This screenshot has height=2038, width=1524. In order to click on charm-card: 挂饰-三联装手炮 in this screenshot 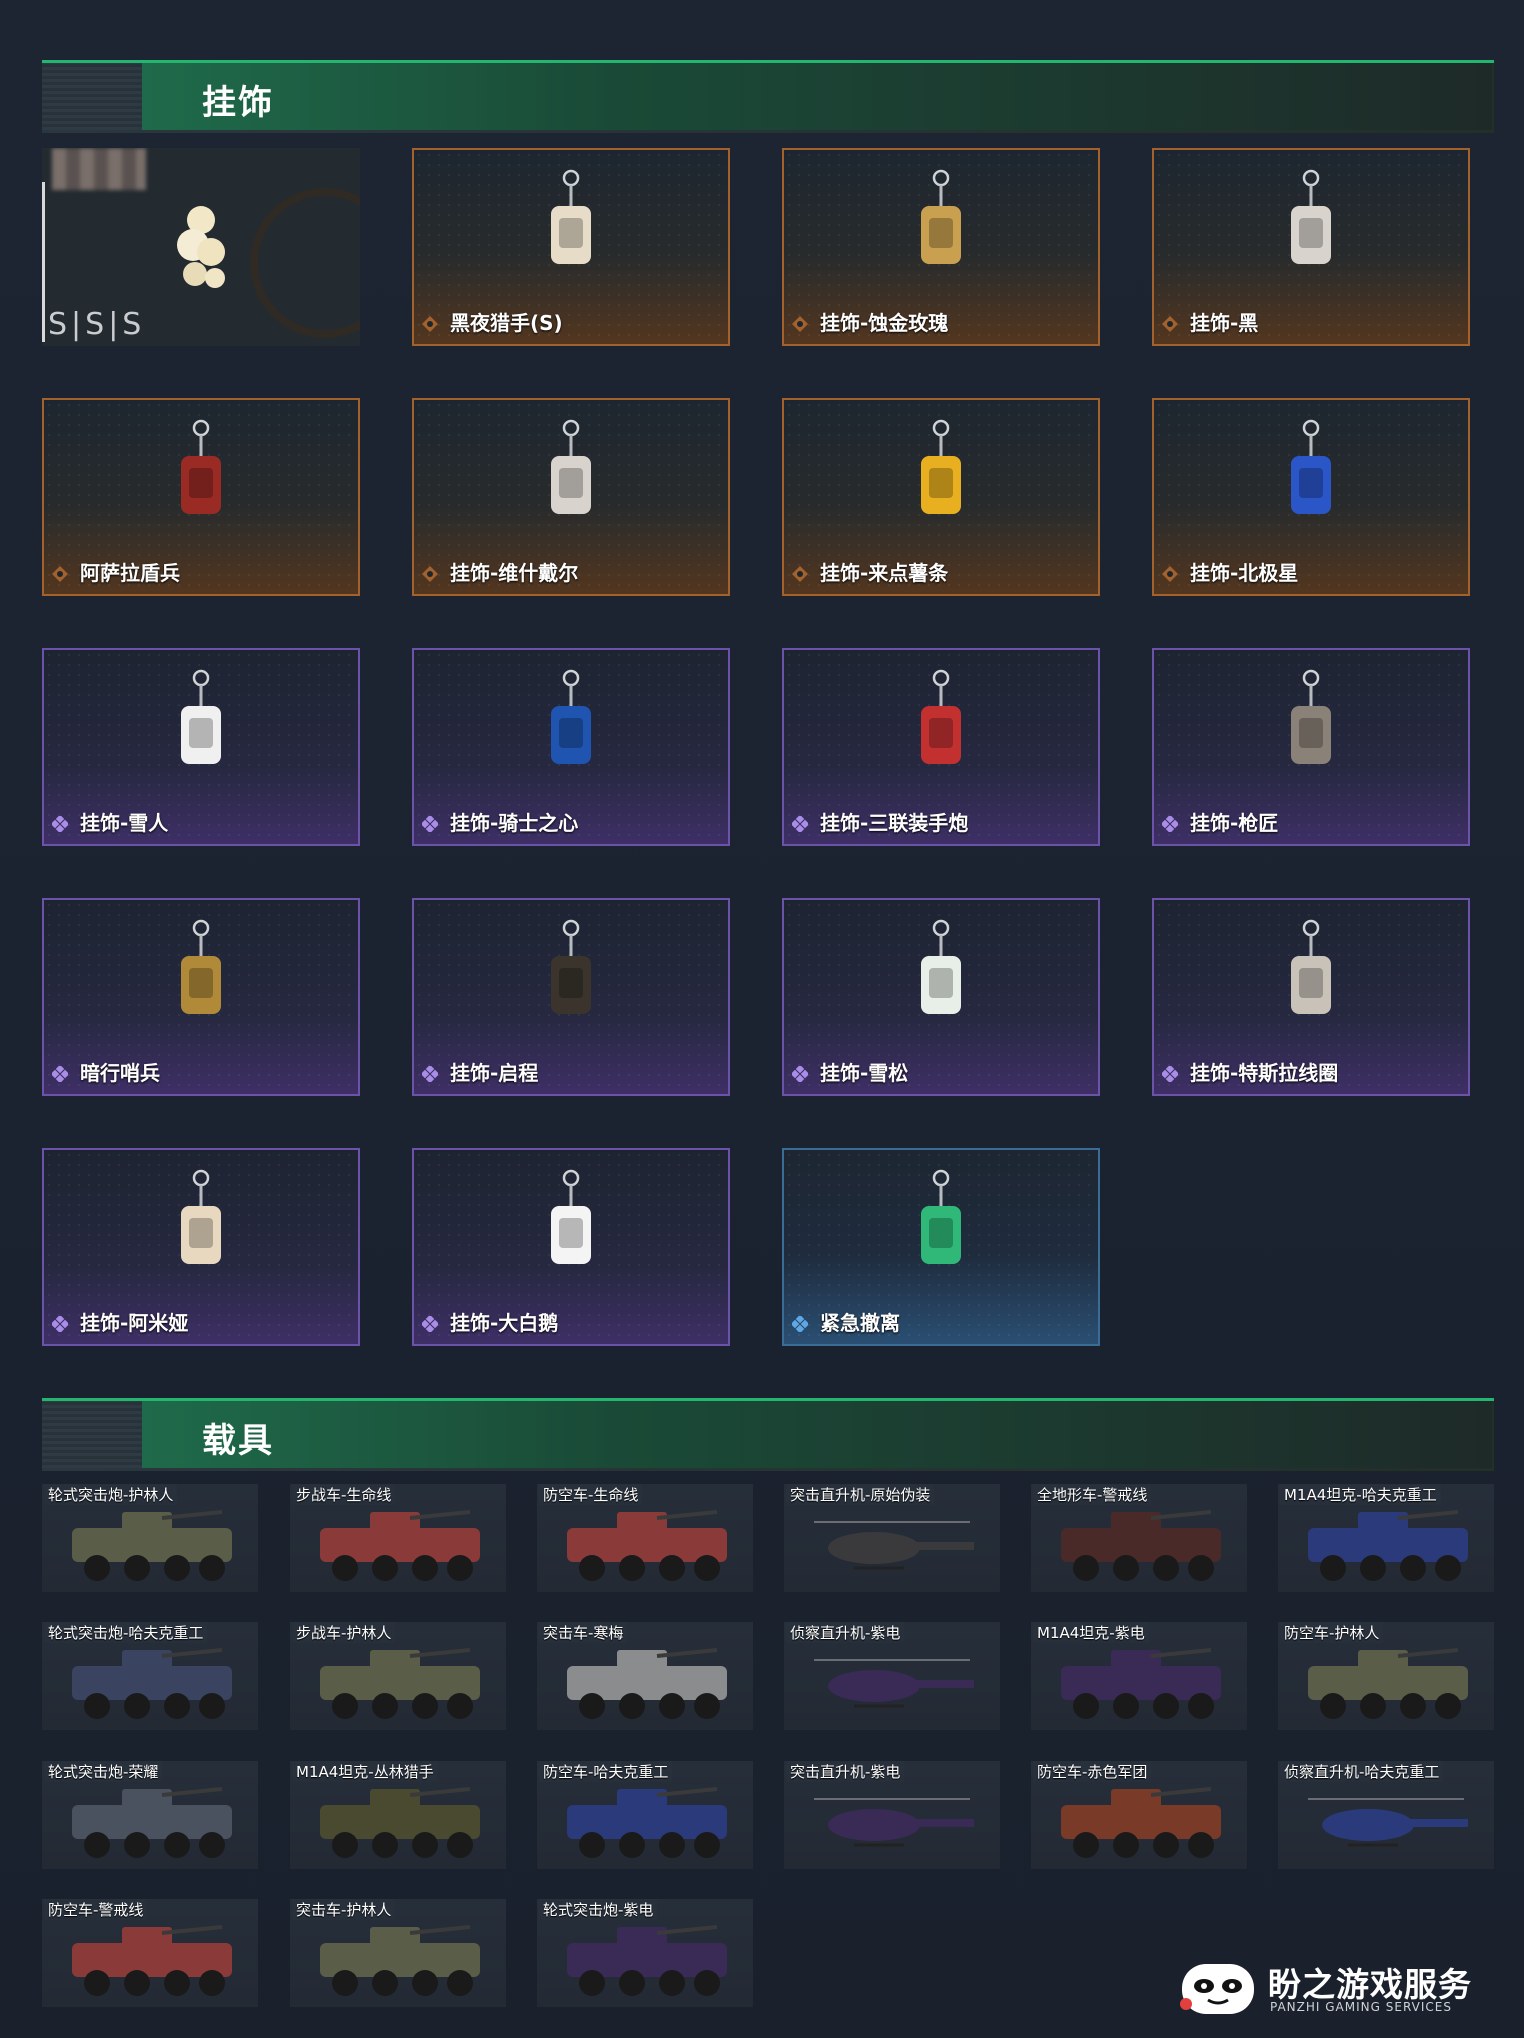, I will do `click(941, 747)`.